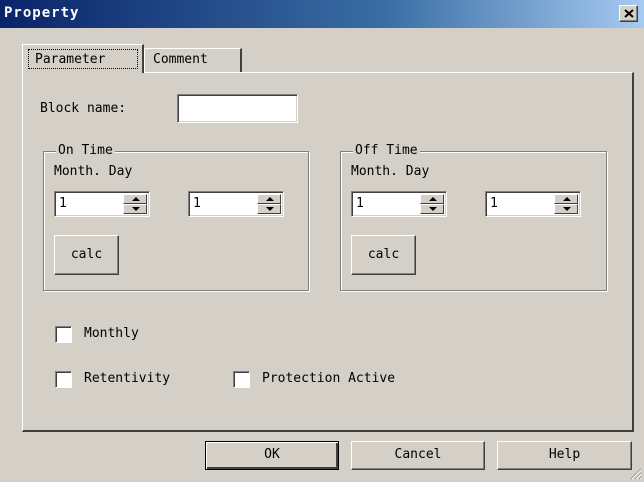 Image resolution: width=644 pixels, height=482 pixels. I want to click on help-label: Help, so click(564, 454).